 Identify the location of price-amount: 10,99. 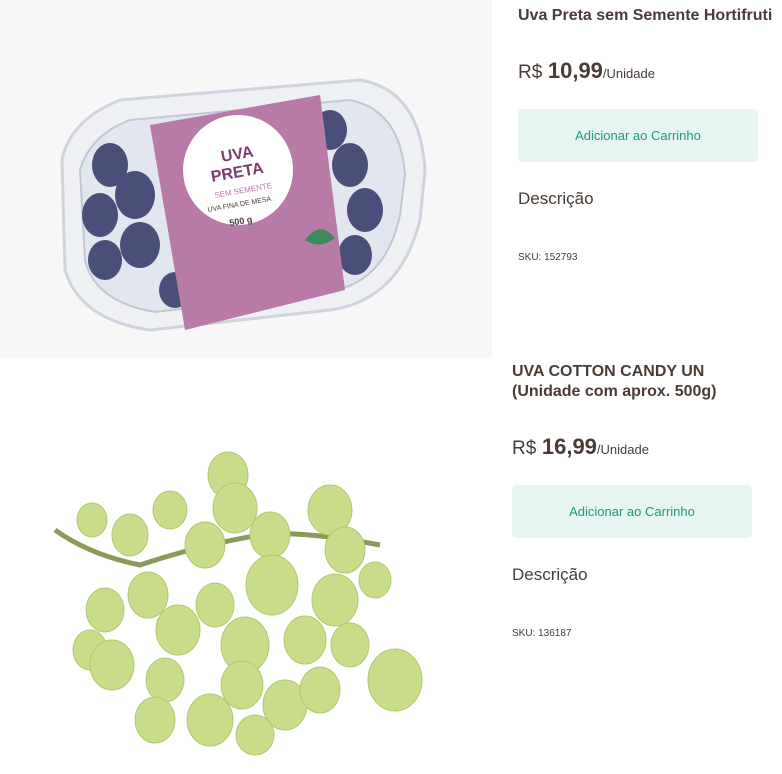
(575, 70).